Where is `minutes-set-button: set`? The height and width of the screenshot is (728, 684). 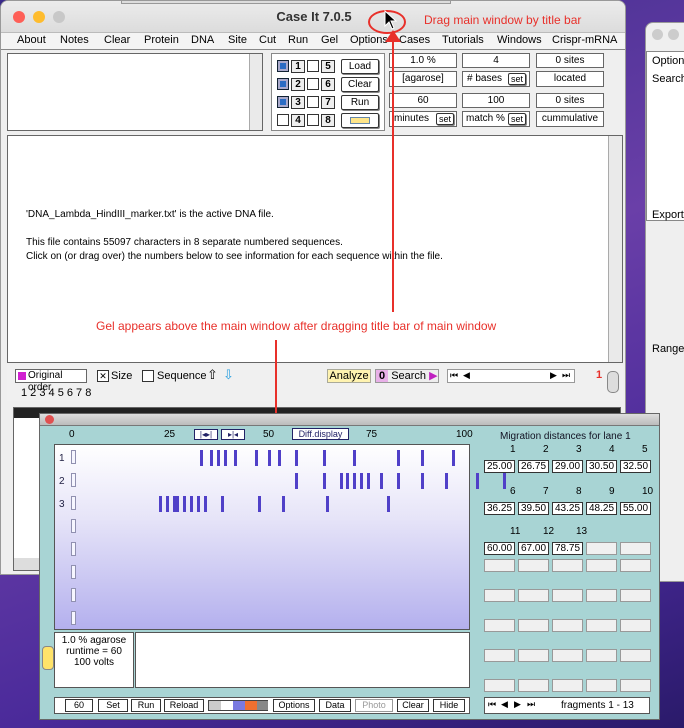 minutes-set-button: set is located at coordinates (445, 119).